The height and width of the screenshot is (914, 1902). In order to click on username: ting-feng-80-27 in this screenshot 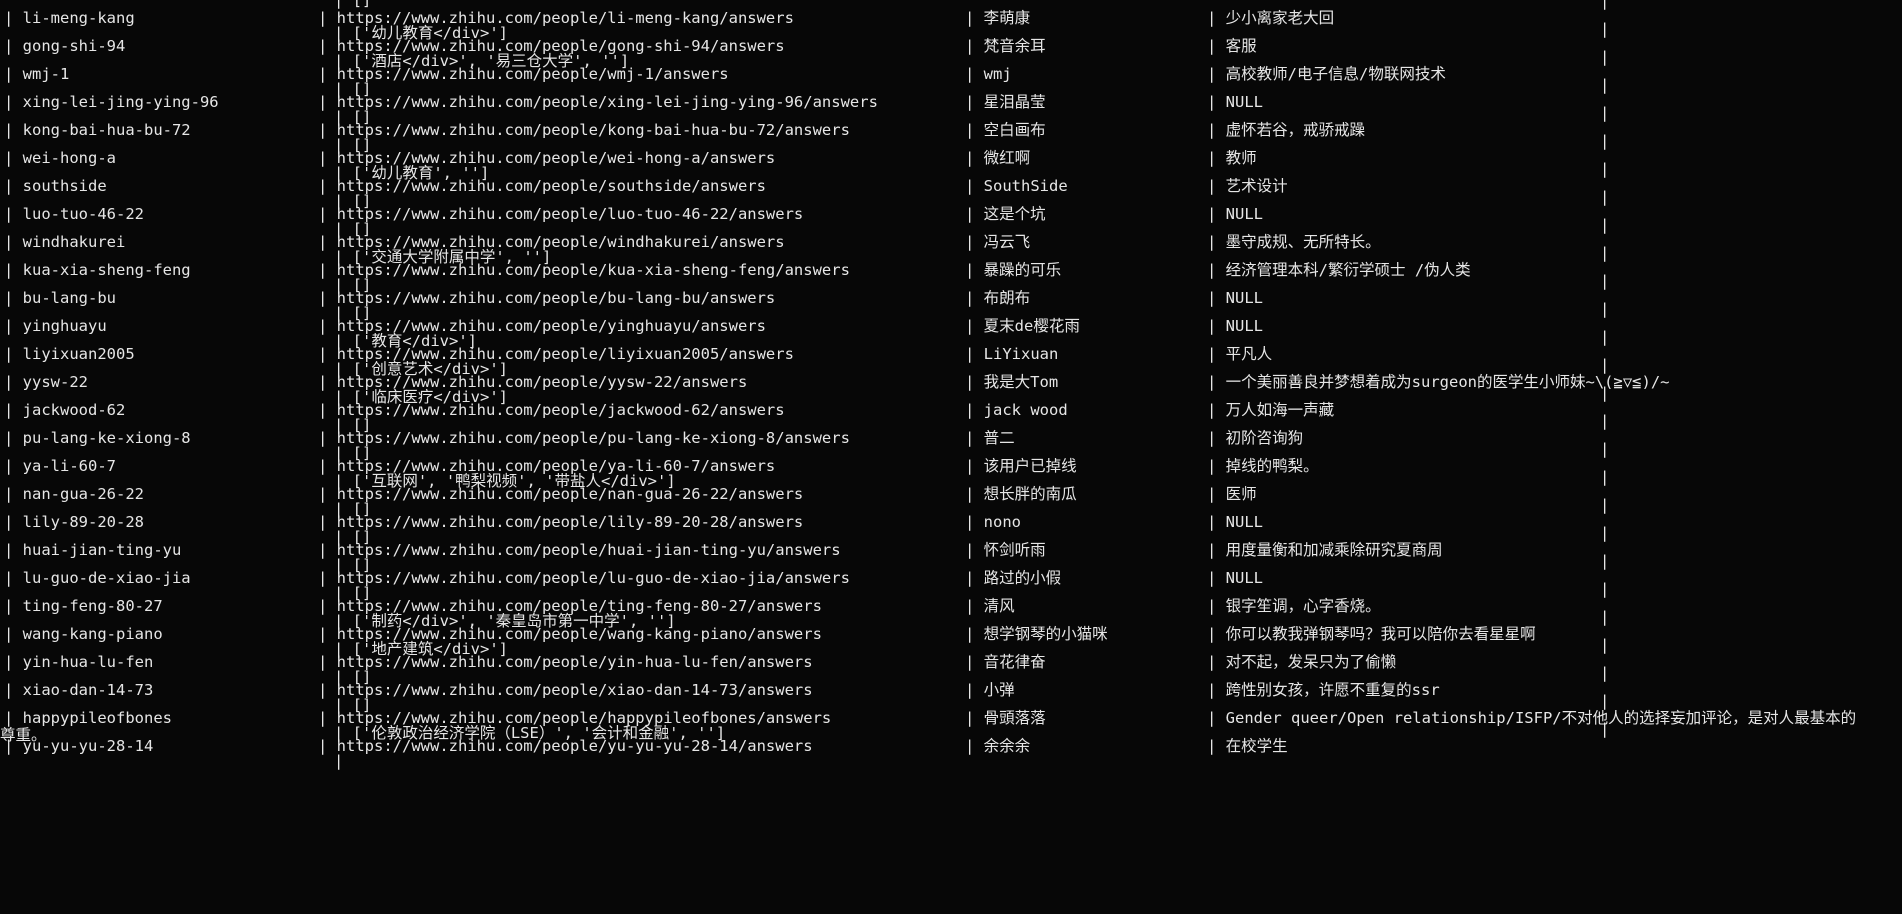, I will do `click(92, 606)`.